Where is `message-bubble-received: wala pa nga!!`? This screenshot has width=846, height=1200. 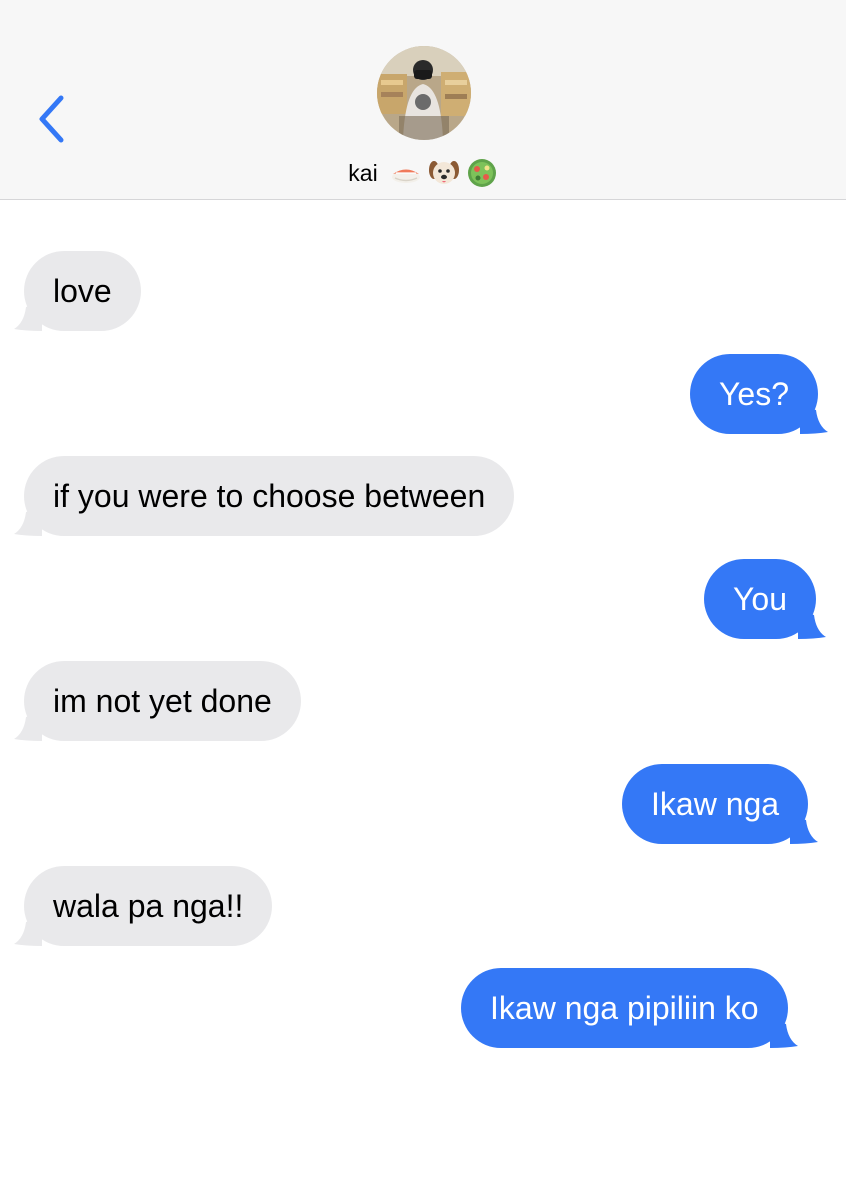 message-bubble-received: wala pa nga!! is located at coordinates (143, 906).